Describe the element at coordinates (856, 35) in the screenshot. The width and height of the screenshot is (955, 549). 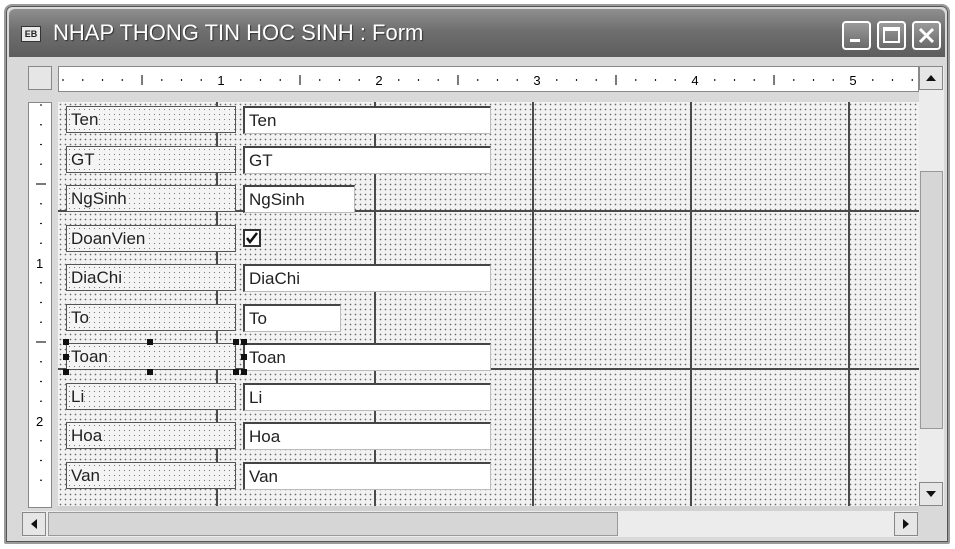
I see `minimize-button` at that location.